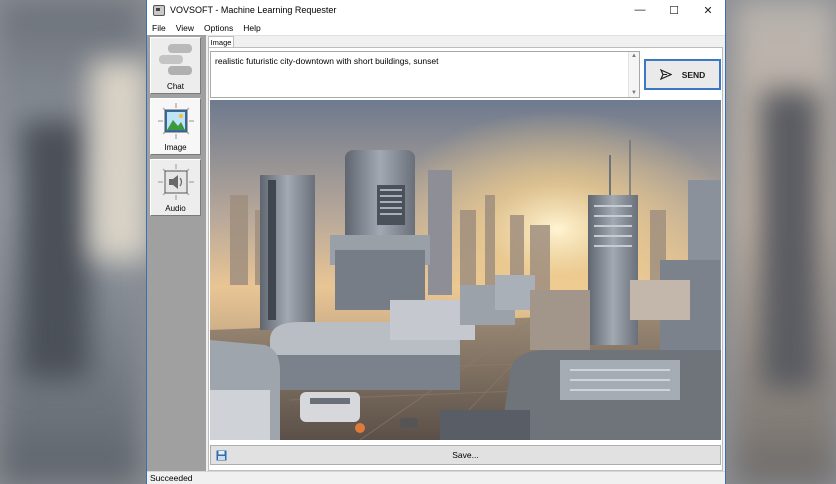  What do you see at coordinates (674, 10) in the screenshot?
I see `maximize-icon: ☐` at bounding box center [674, 10].